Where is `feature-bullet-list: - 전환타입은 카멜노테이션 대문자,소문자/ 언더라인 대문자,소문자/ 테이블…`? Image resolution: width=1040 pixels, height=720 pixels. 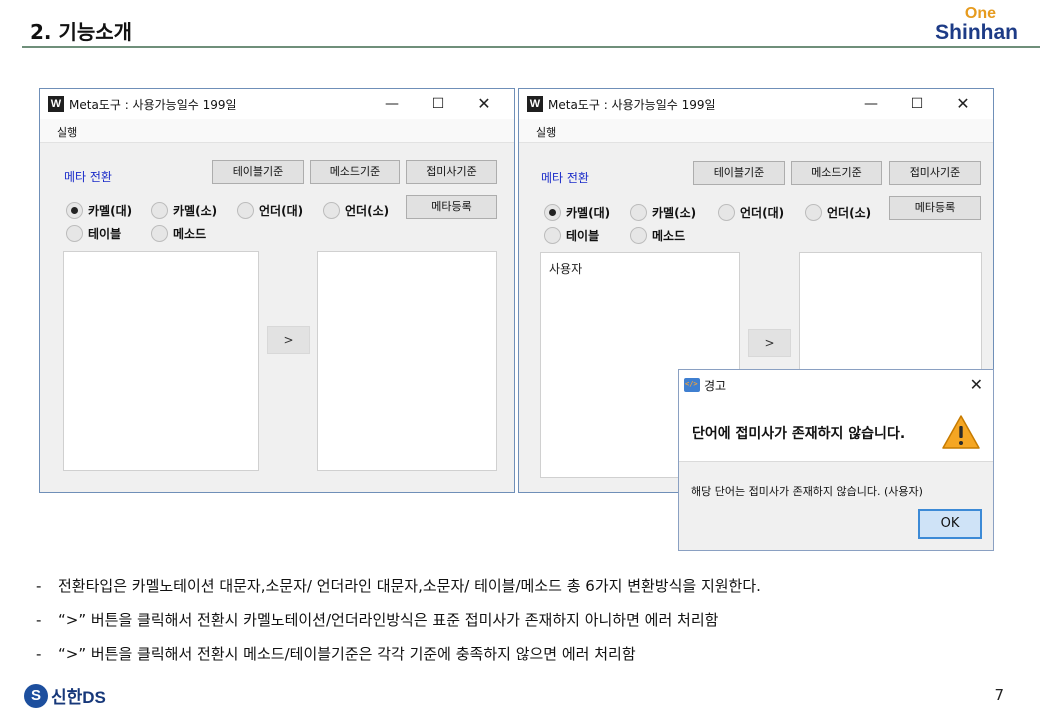
feature-bullet-list: - 전환타입은 카멜노테이션 대문자,소문자/ 언더라인 대문자,소문자/ 테이블… is located at coordinates (398, 626).